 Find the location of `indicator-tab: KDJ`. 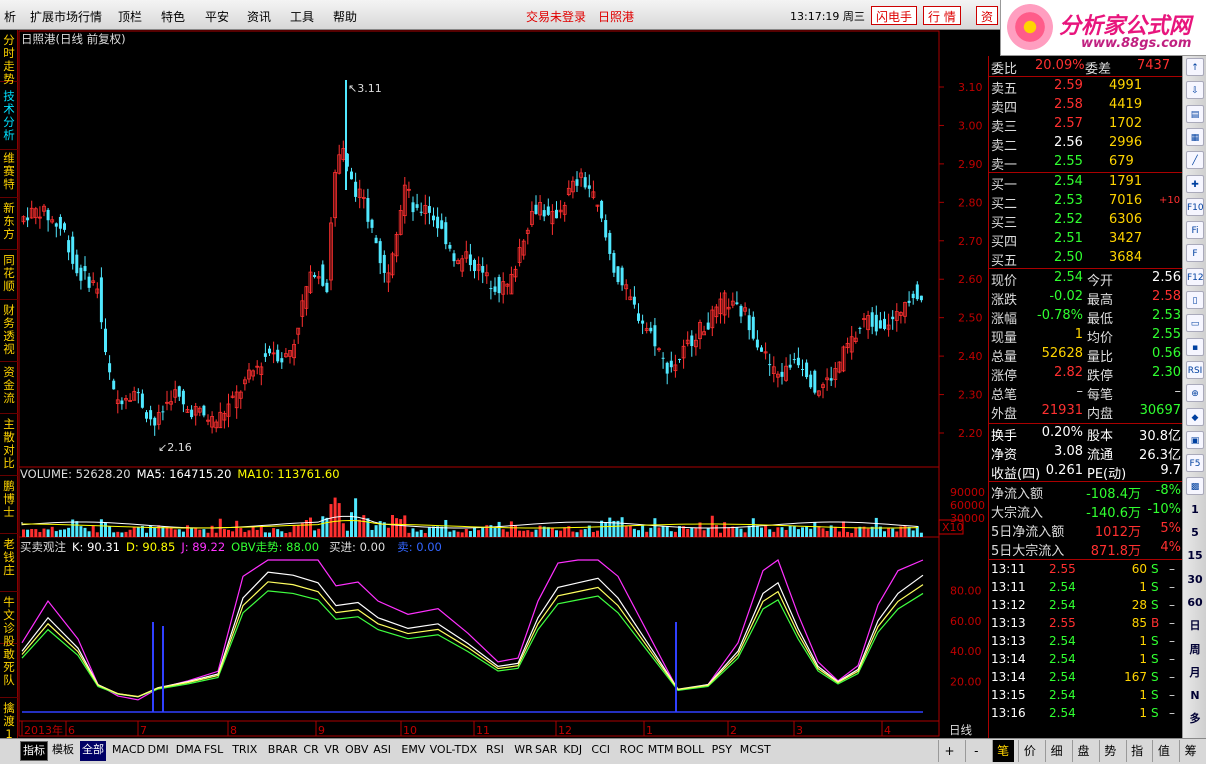

indicator-tab: KDJ is located at coordinates (572, 751).